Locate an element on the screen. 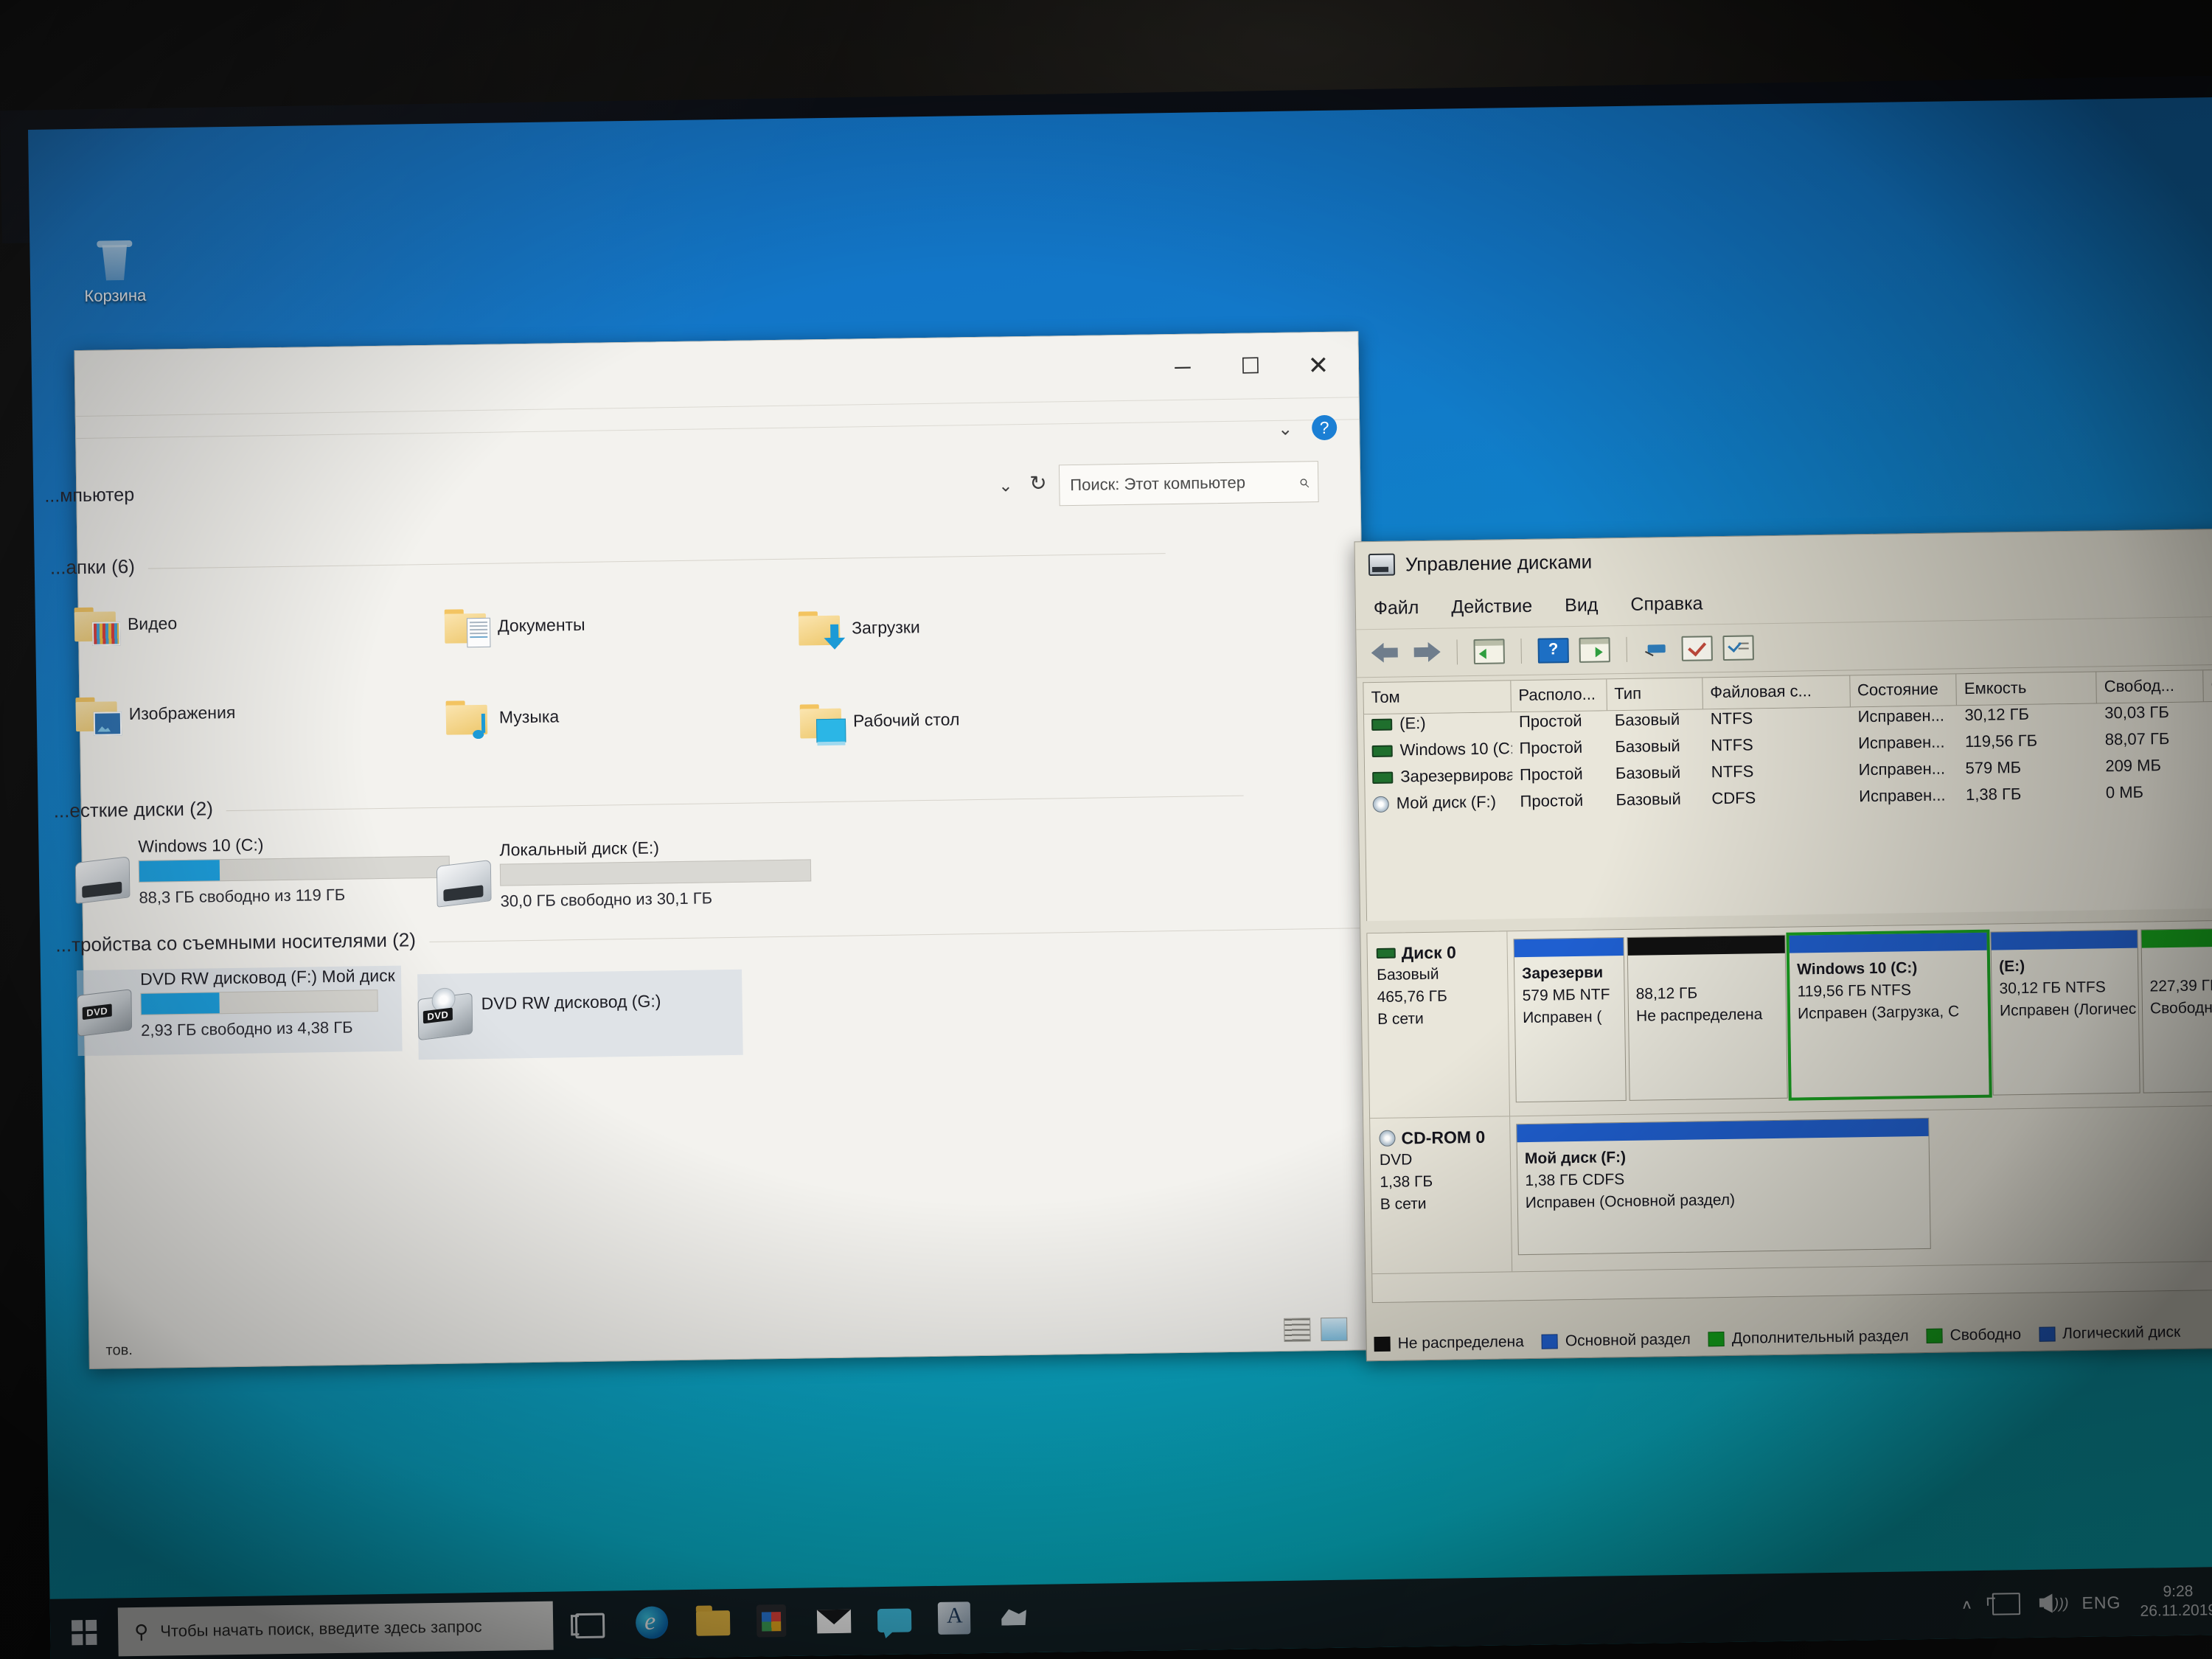 The width and height of the screenshot is (2212, 1659). explorer-title-bar: ─ ☐ ✕ is located at coordinates (716, 376).